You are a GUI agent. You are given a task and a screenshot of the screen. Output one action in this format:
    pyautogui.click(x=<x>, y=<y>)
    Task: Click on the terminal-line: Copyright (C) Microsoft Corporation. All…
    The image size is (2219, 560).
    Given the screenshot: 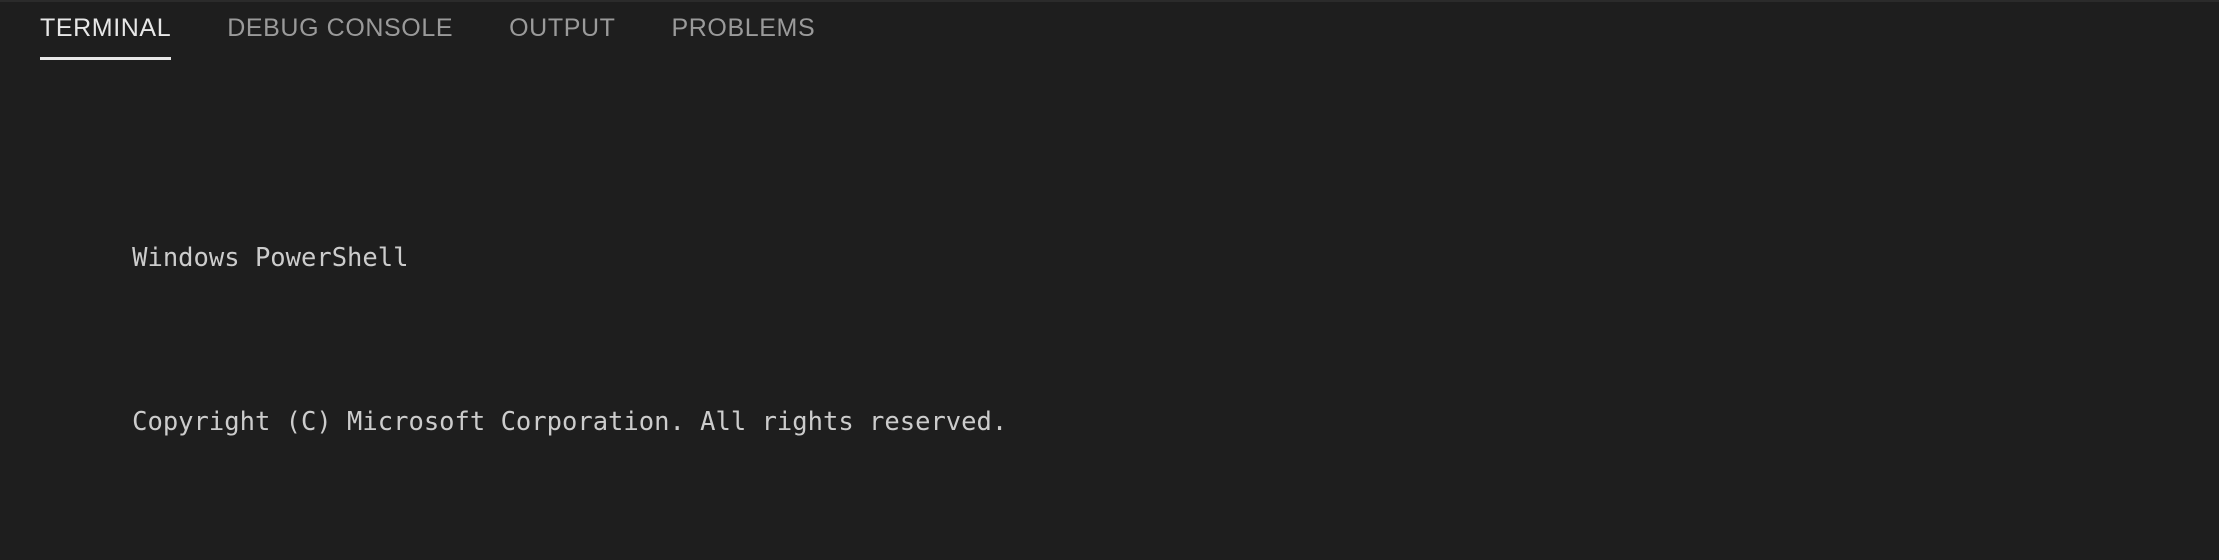 What is the action you would take?
    pyautogui.click(x=1129, y=399)
    